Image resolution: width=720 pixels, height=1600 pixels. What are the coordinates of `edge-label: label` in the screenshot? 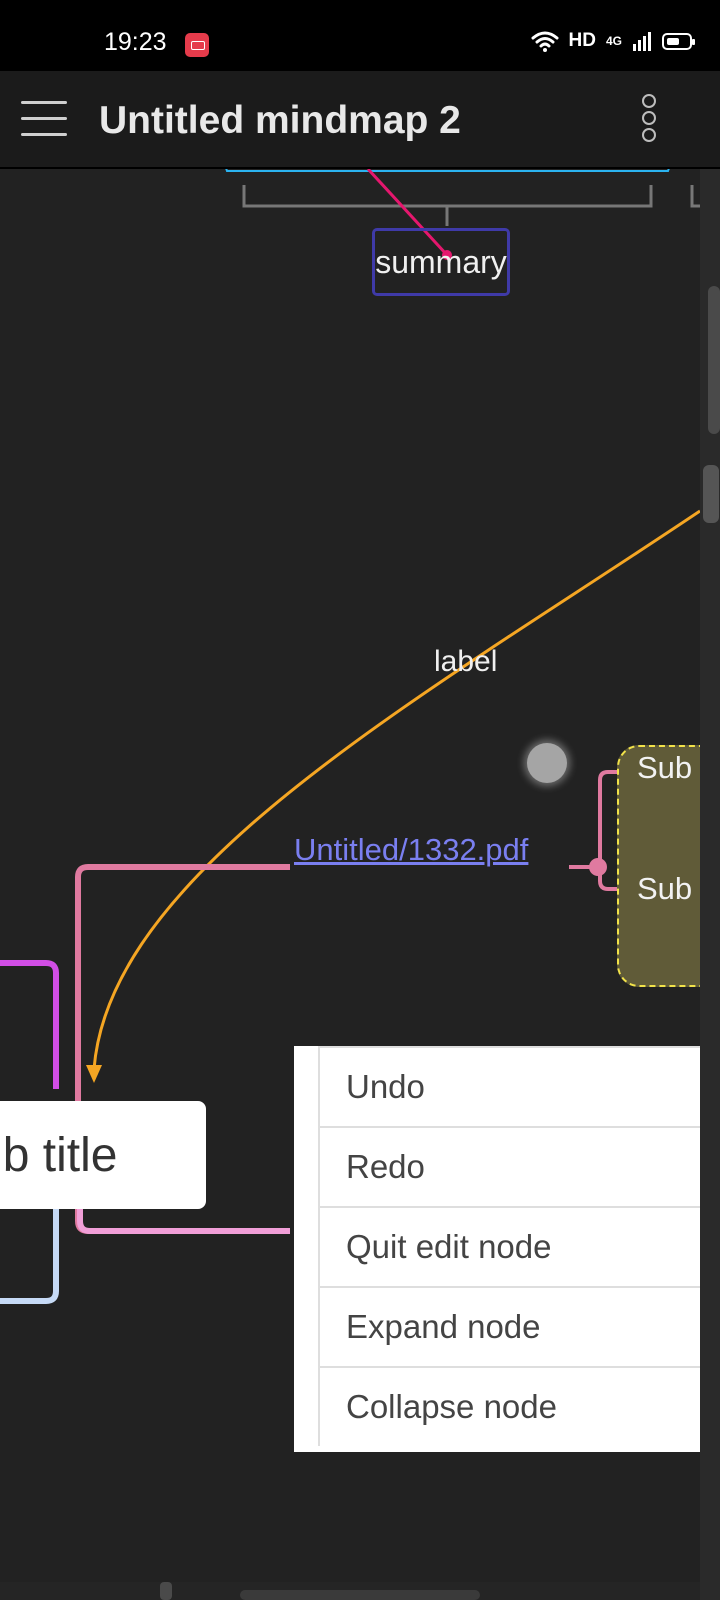 It's located at (465, 662).